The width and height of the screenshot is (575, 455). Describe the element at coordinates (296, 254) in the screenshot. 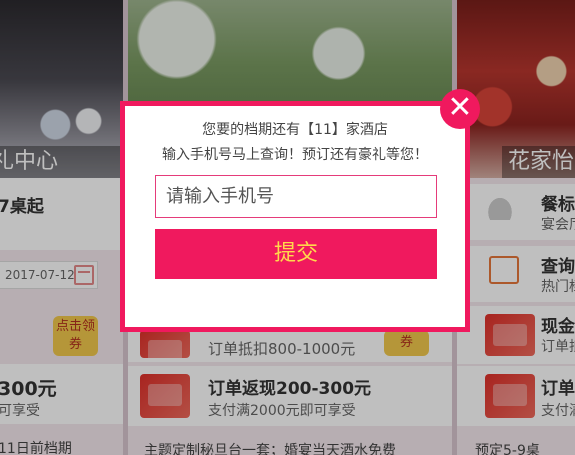

I see `submit-button: 提交` at that location.